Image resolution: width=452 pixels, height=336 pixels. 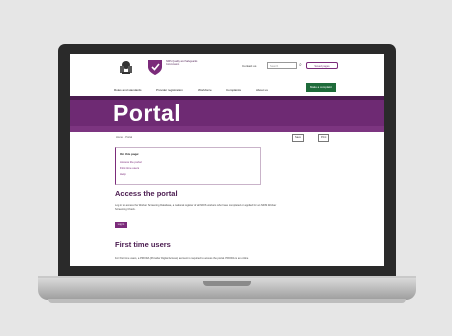 I want to click on toc-link-access: Access the portal, so click(x=130, y=162).